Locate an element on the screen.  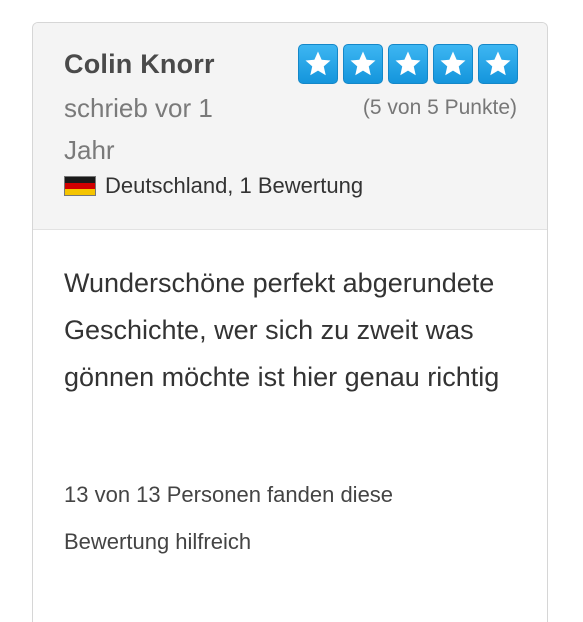
germany-flag-icon is located at coordinates (80, 186).